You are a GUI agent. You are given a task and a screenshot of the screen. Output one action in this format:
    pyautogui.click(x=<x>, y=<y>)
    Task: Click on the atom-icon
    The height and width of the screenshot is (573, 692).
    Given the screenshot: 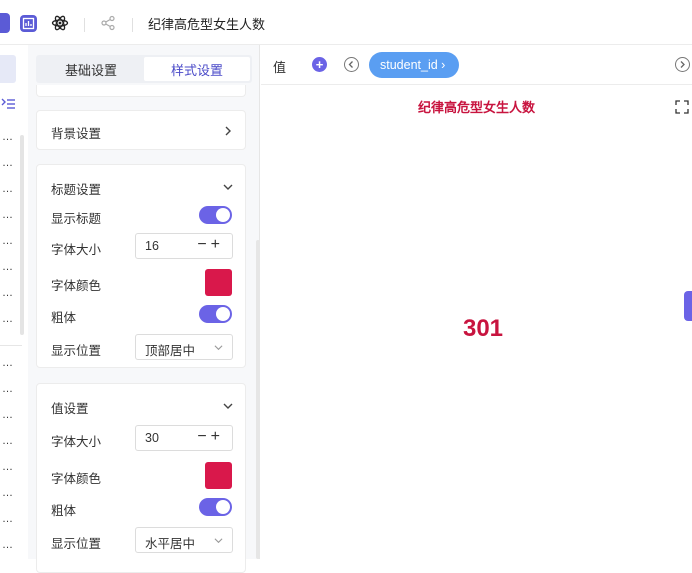 What is the action you would take?
    pyautogui.click(x=60, y=23)
    